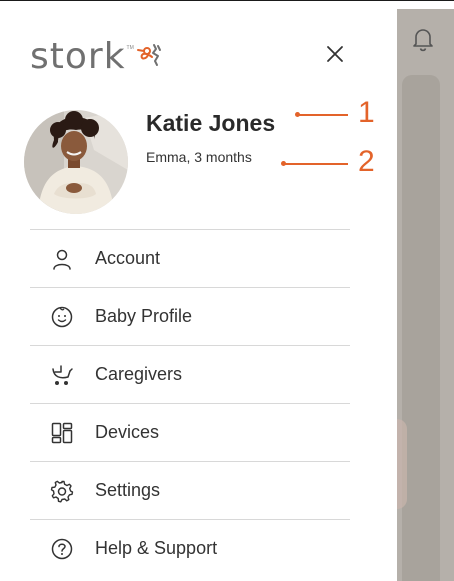 The height and width of the screenshot is (581, 454). What do you see at coordinates (62, 548) in the screenshot?
I see `help-icon` at bounding box center [62, 548].